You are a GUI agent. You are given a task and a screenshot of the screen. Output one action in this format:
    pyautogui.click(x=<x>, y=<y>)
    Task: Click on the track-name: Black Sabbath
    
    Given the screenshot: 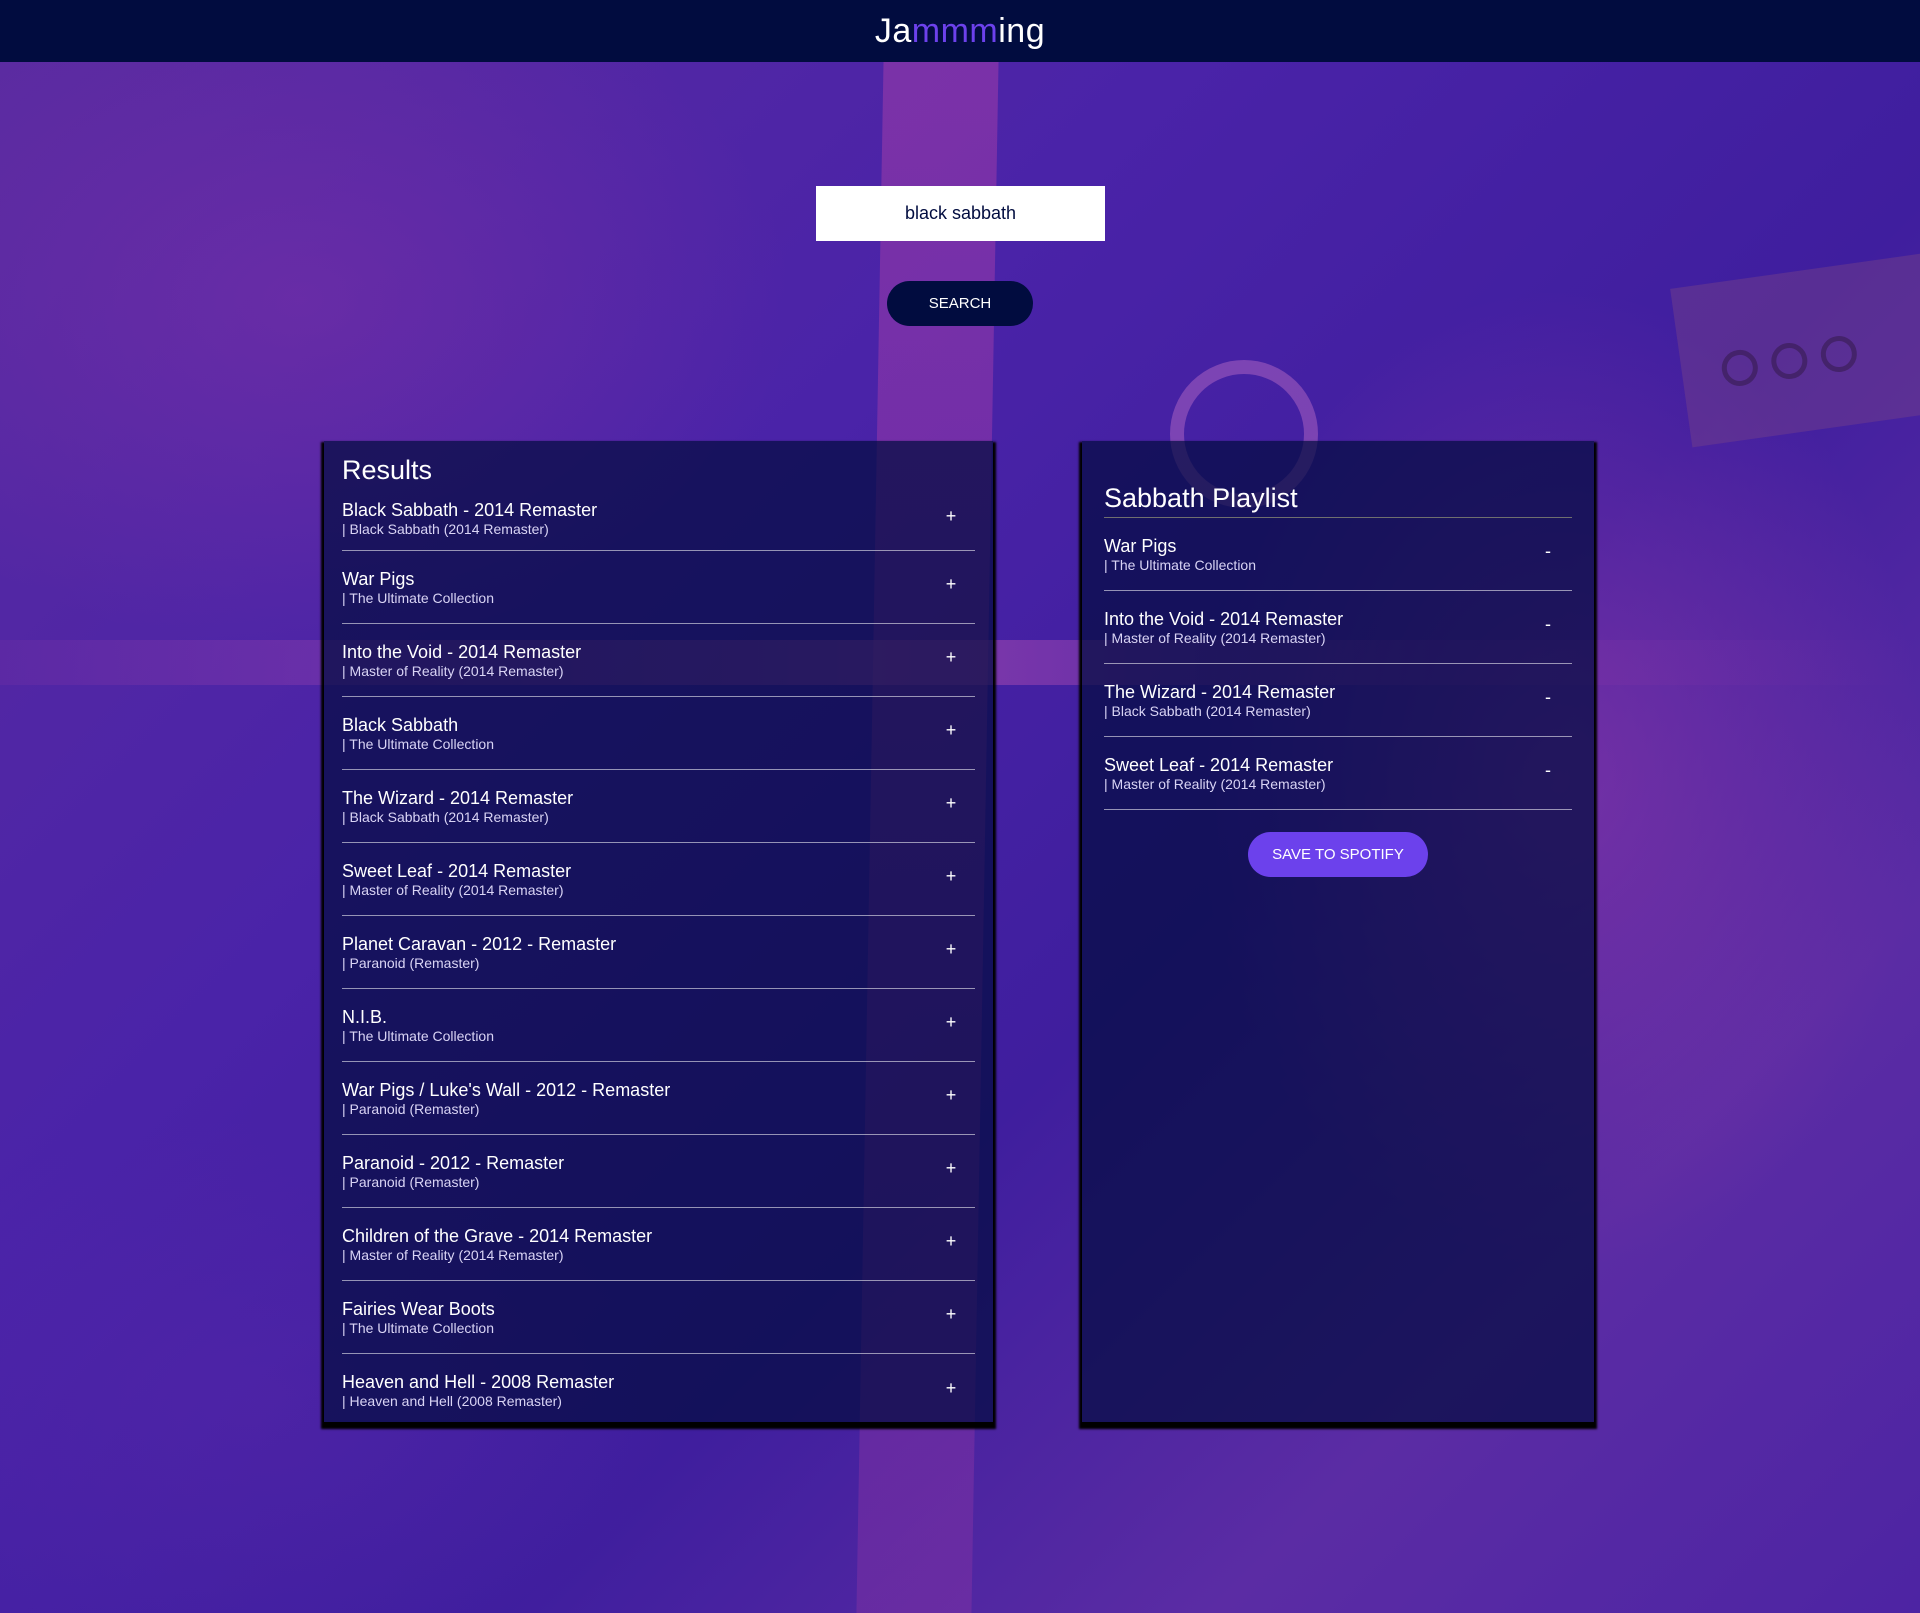 What is the action you would take?
    pyautogui.click(x=400, y=724)
    